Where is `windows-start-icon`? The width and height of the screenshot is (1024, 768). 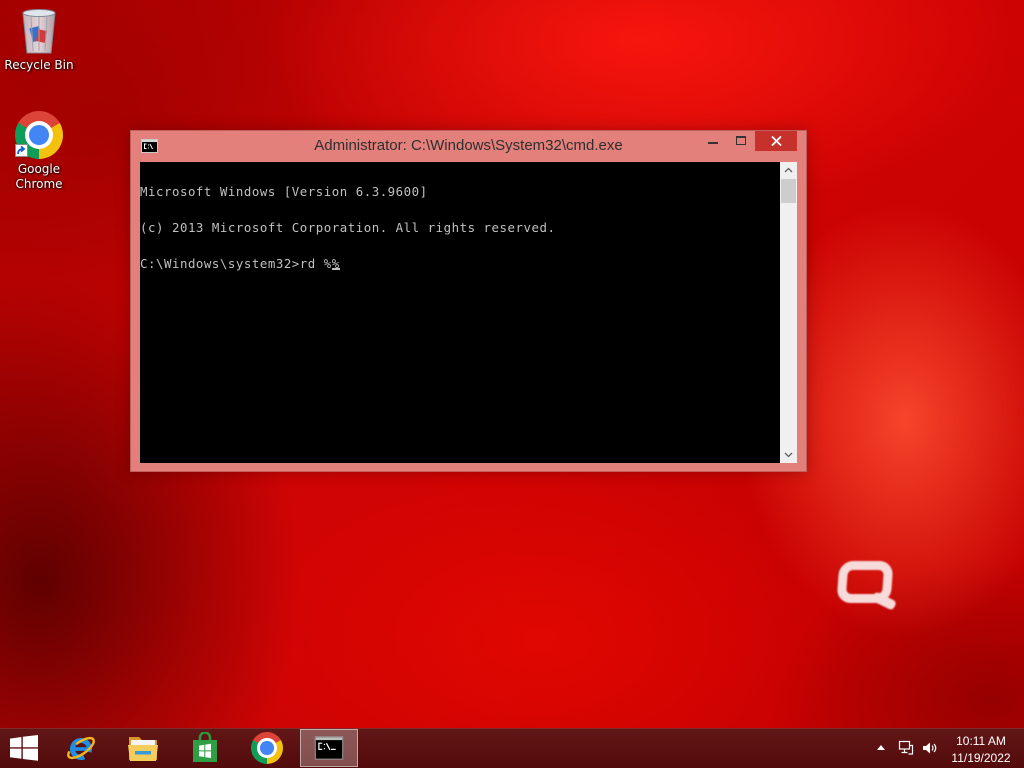
windows-start-icon is located at coordinates (24, 748).